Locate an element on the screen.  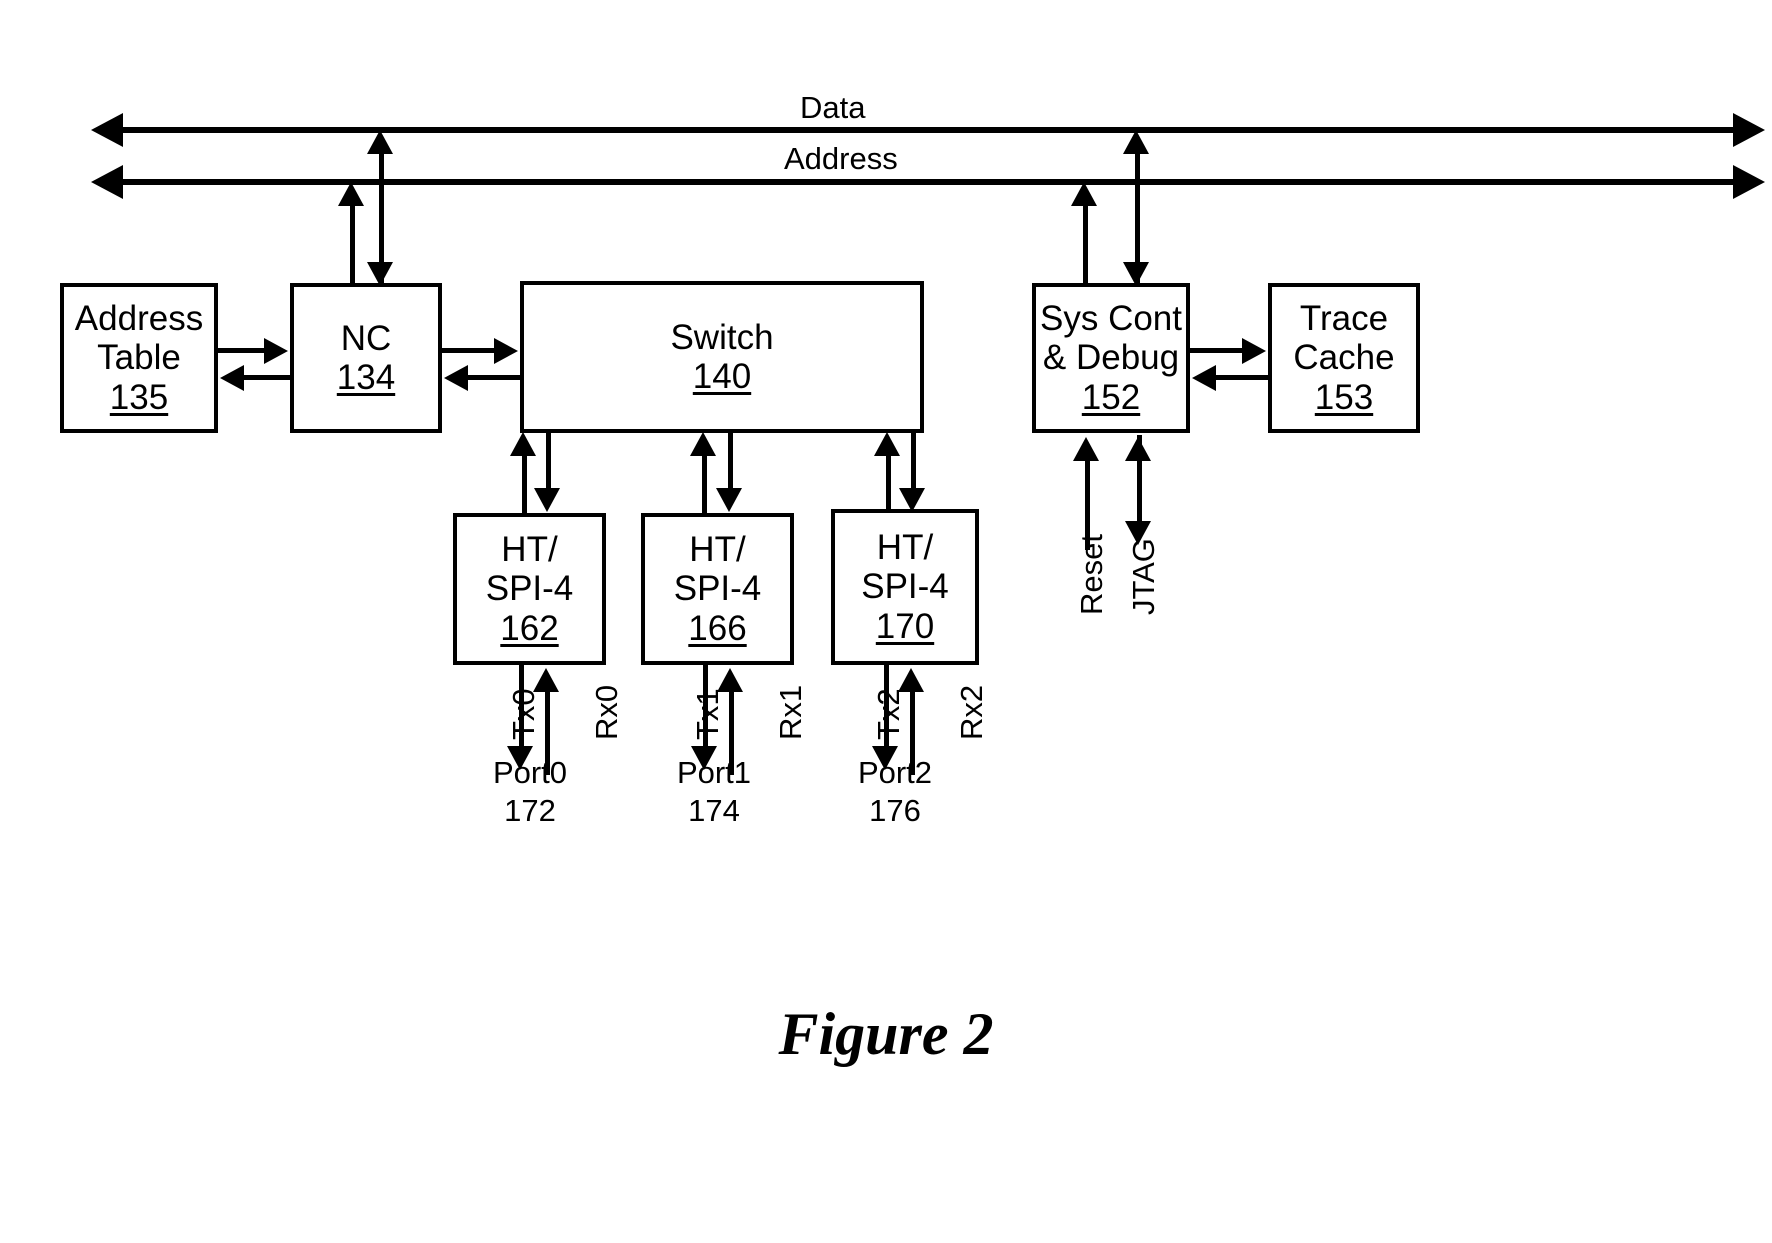
port0-name: Port0 is located at coordinates (530, 772).